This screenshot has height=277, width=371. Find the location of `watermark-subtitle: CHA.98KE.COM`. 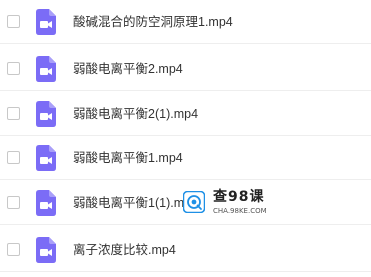

watermark-subtitle: CHA.98KE.COM is located at coordinates (240, 211).